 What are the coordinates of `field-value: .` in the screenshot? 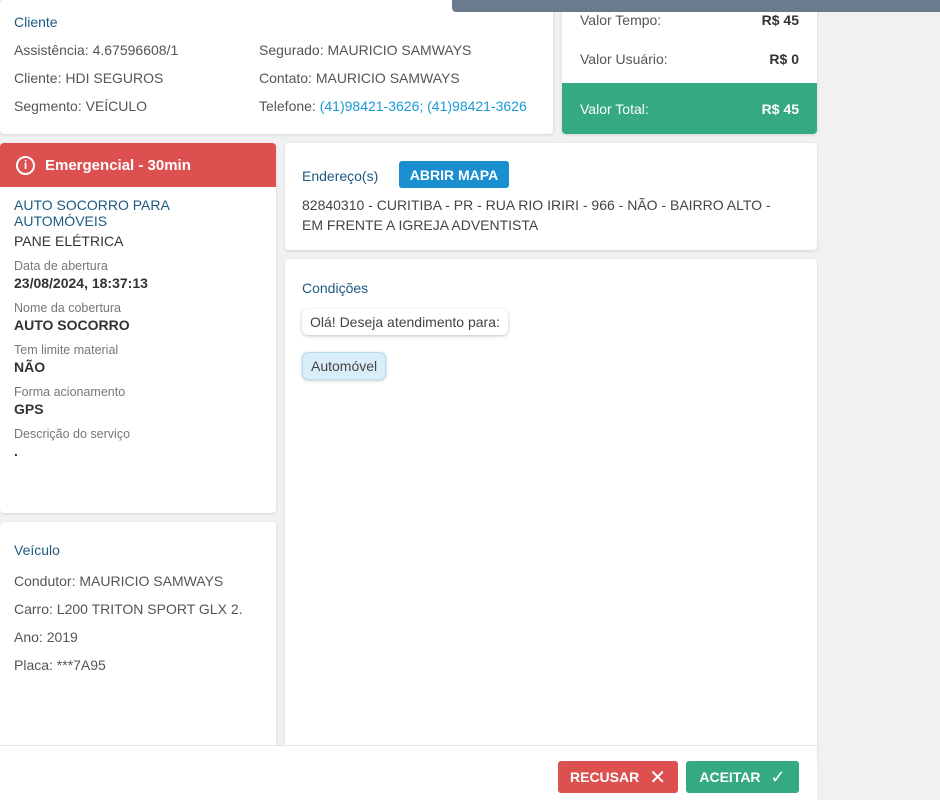 It's located at (16, 451).